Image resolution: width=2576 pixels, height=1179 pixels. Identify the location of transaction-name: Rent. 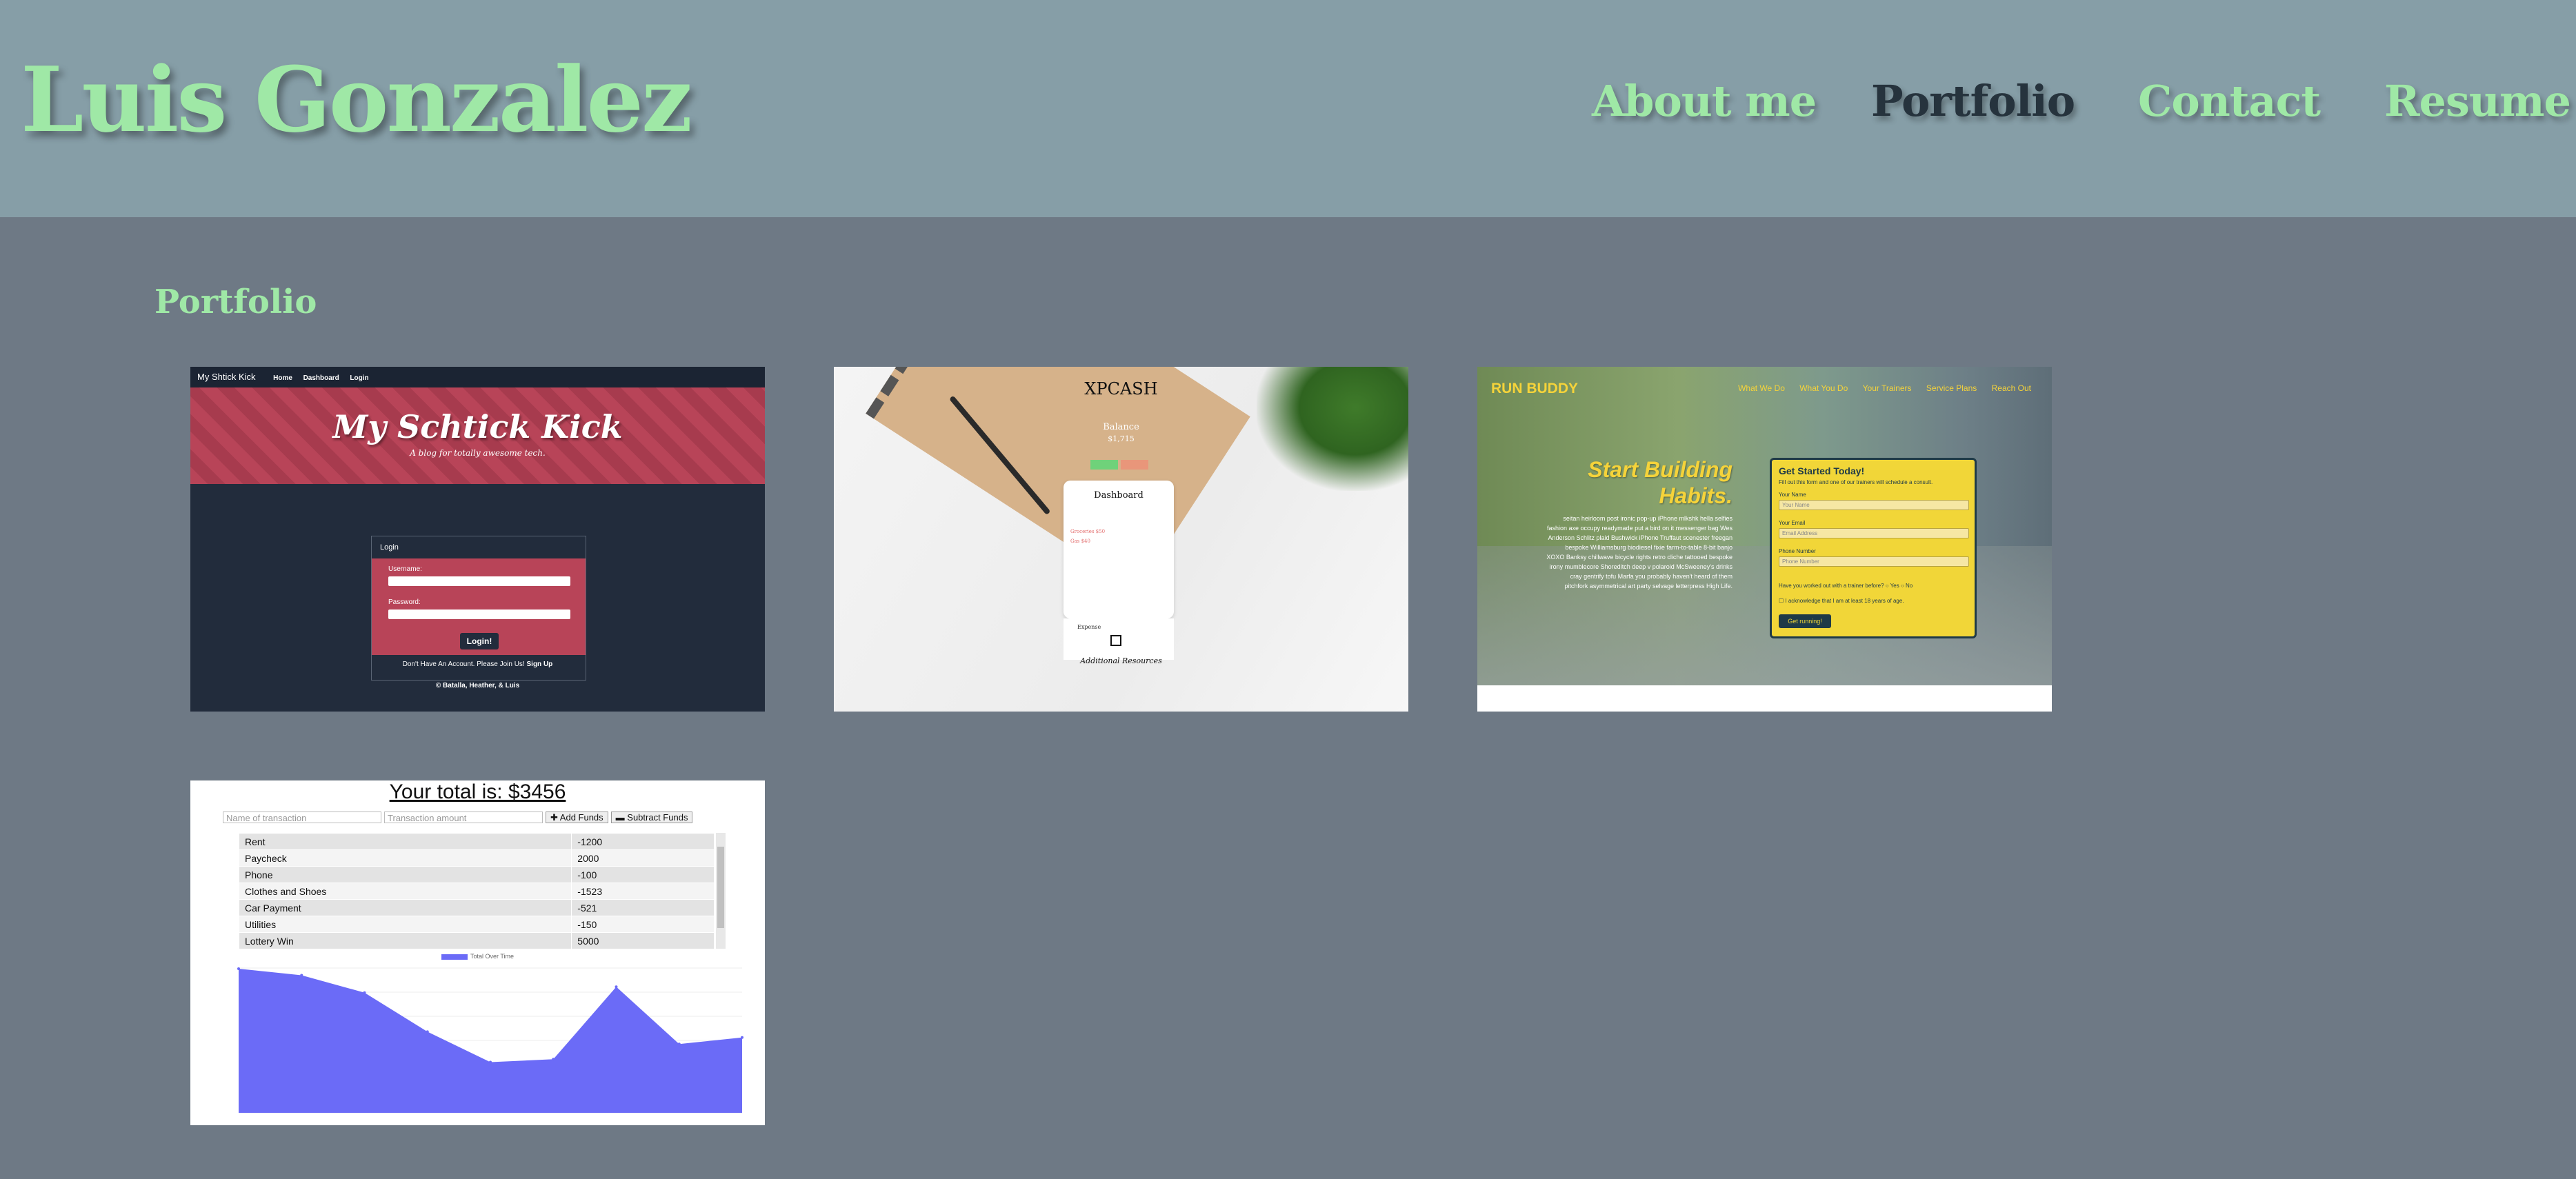
(405, 842).